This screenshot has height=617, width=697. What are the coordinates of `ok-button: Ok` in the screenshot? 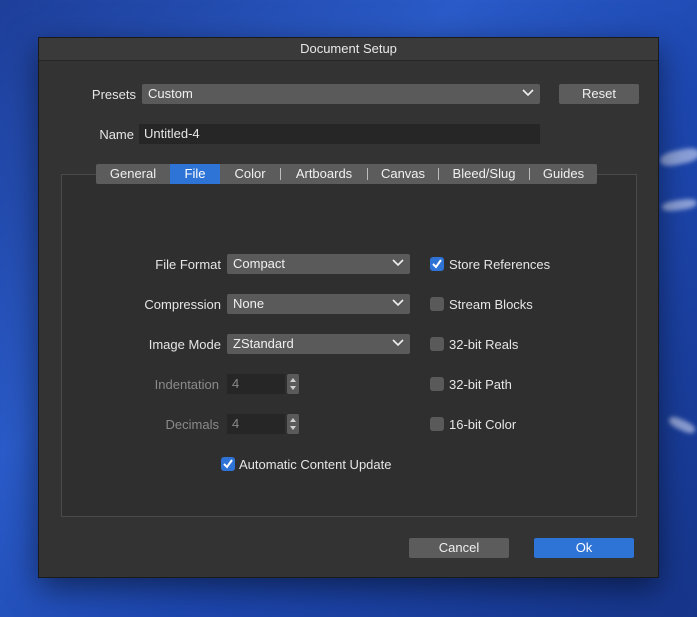 It's located at (584, 548).